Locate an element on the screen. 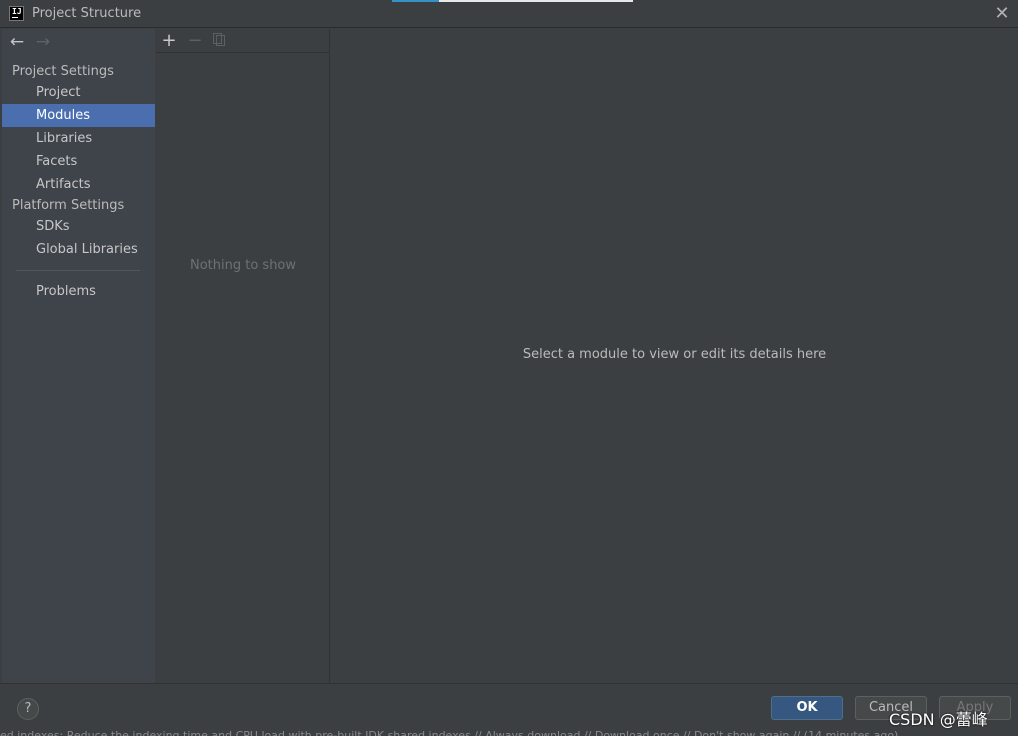 The width and height of the screenshot is (1018, 736). intellij-app-icon: IJ is located at coordinates (16, 13).